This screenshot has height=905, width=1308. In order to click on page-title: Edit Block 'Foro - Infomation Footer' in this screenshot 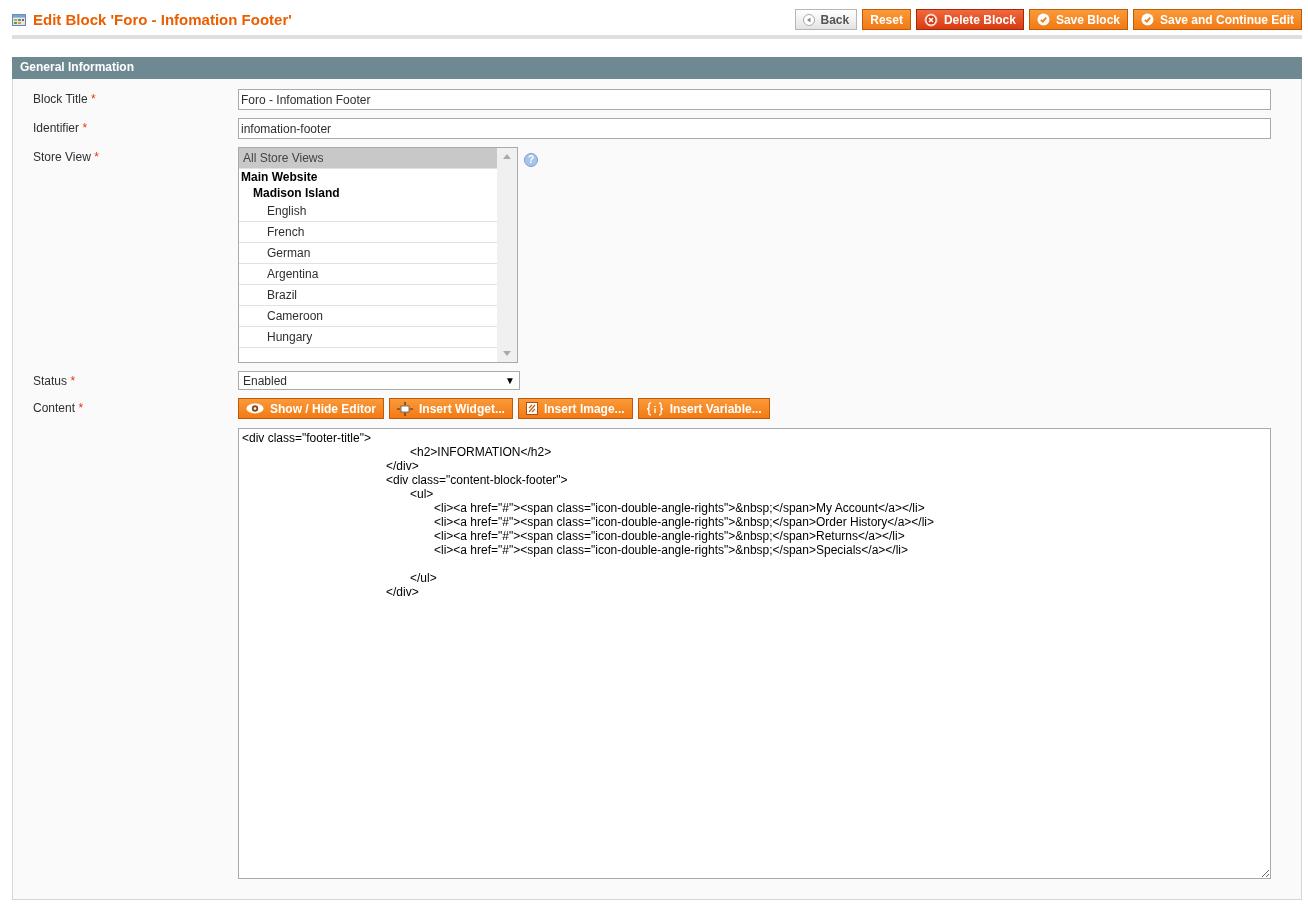, I will do `click(162, 19)`.